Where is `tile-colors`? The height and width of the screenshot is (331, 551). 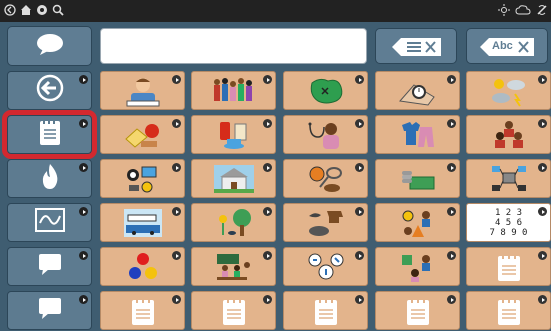 tile-colors is located at coordinates (142, 266).